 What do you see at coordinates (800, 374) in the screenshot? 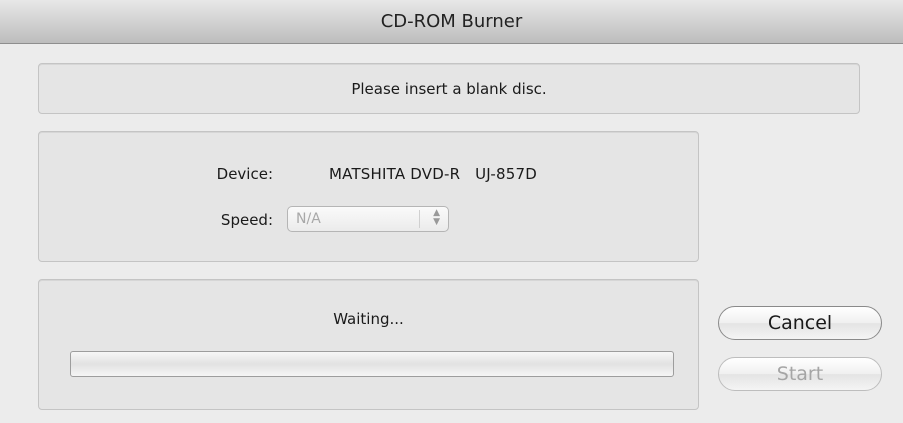
I see `start-button: Start` at bounding box center [800, 374].